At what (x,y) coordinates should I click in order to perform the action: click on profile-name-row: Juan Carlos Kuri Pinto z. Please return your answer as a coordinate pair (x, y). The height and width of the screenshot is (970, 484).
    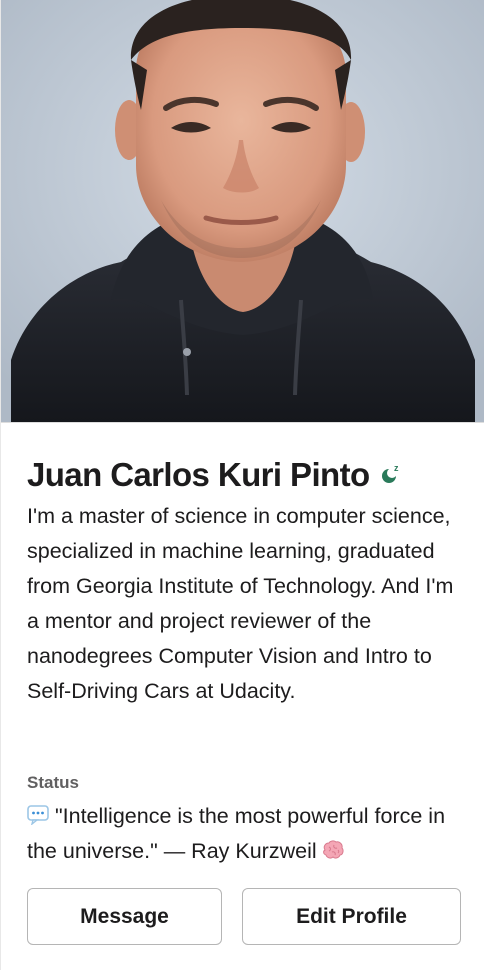
    Looking at the image, I should click on (214, 475).